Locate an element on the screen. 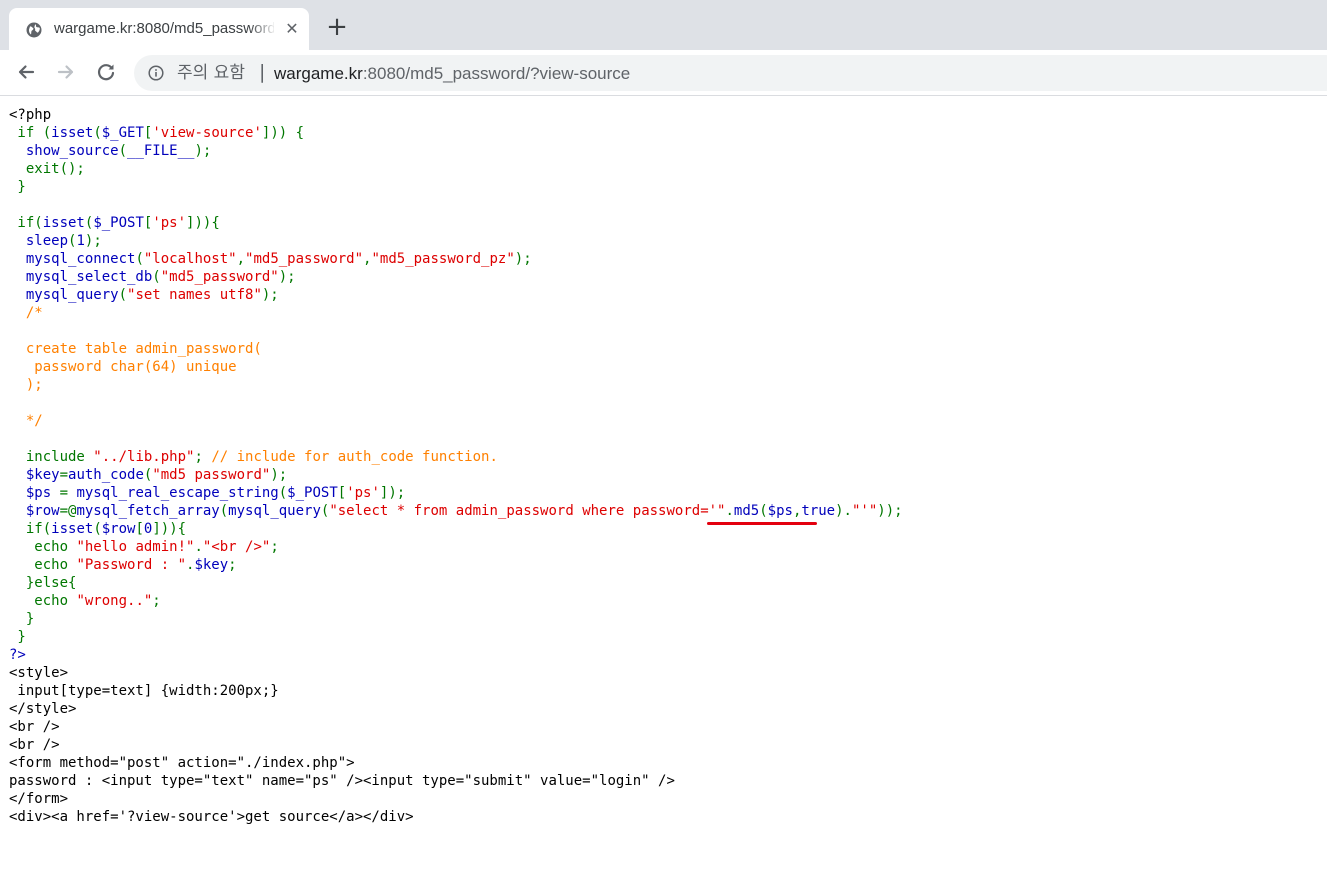  source-token: md5 is located at coordinates (746, 511).